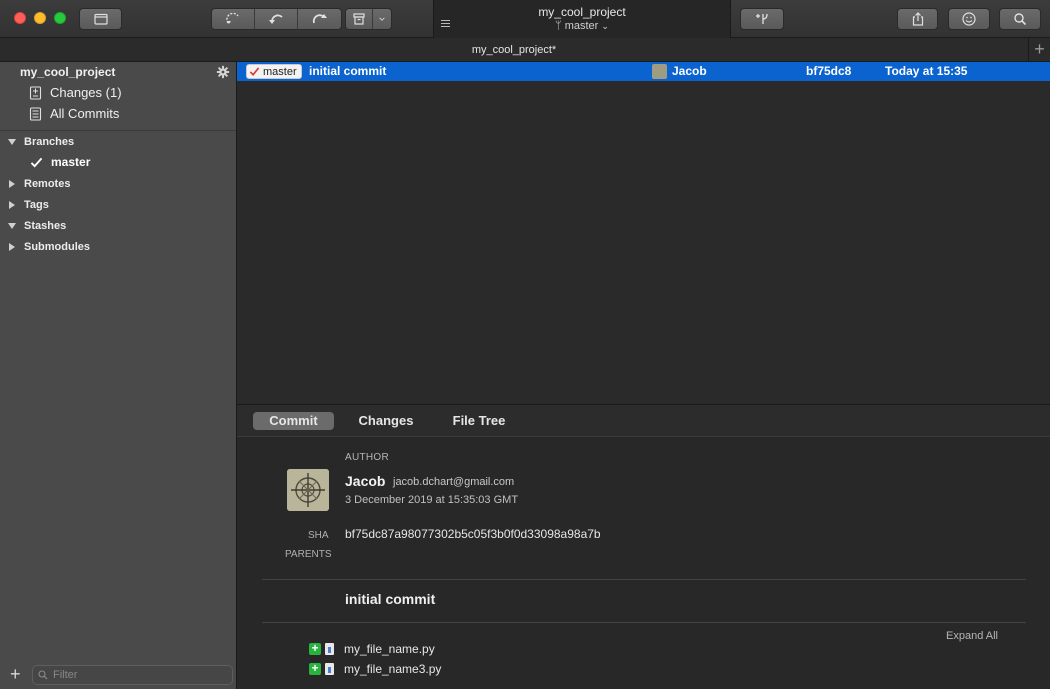 This screenshot has width=1050, height=689. I want to click on window-title: my_cool_project, so click(582, 12).